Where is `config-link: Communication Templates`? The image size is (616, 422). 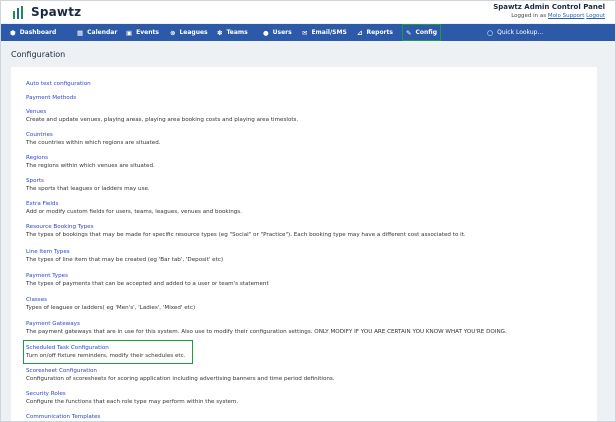 config-link: Communication Templates is located at coordinates (63, 417).